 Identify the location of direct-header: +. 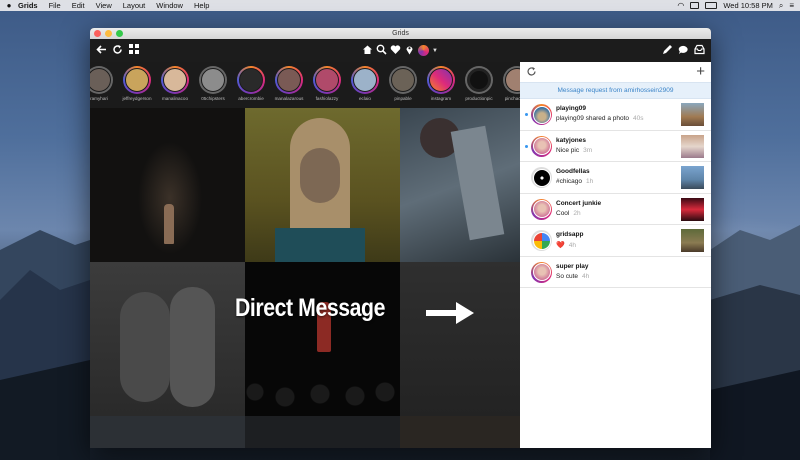
(615, 72).